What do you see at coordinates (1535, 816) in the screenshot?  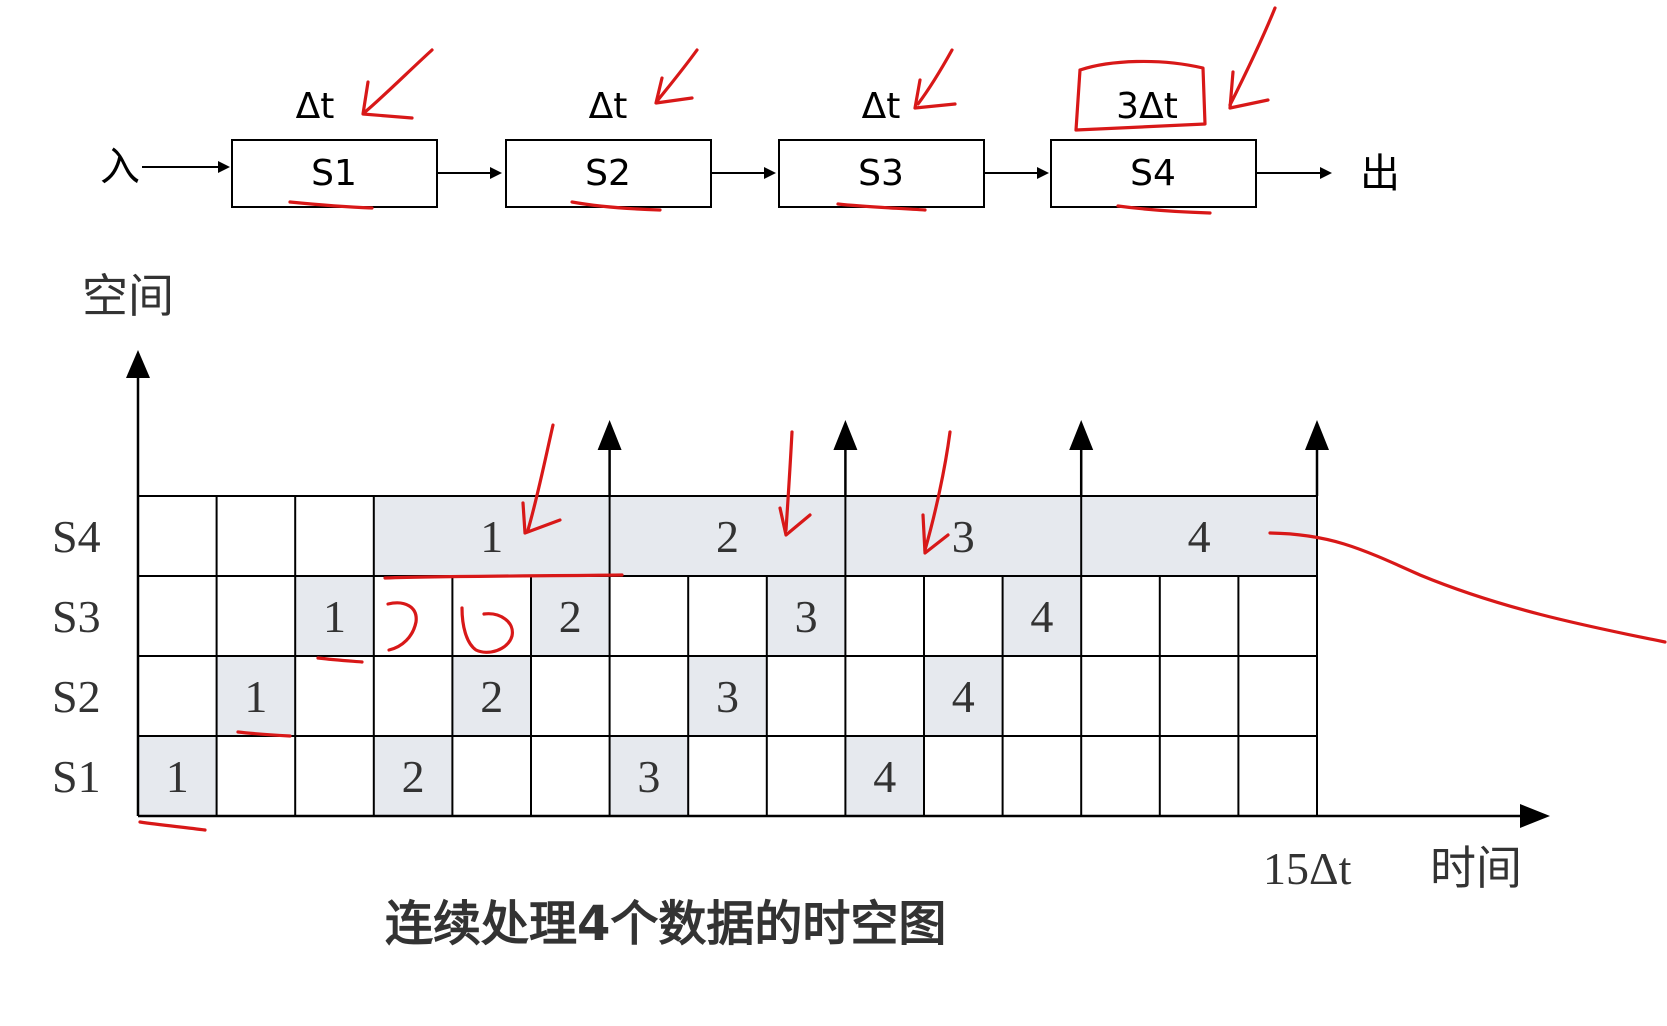 I see `x-axis-arrowhead` at bounding box center [1535, 816].